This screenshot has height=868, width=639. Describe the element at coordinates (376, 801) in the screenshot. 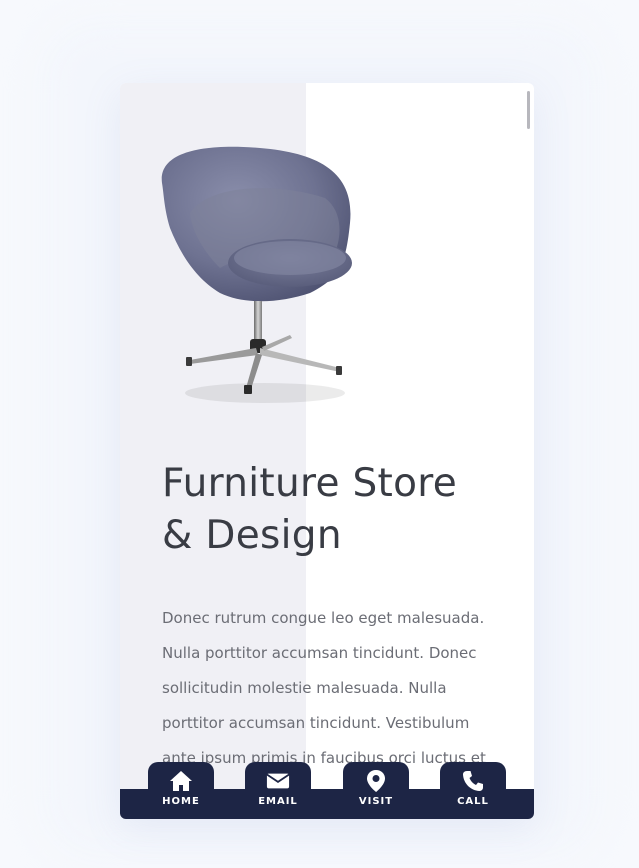

I see `nav-visit-label: VISIT` at that location.